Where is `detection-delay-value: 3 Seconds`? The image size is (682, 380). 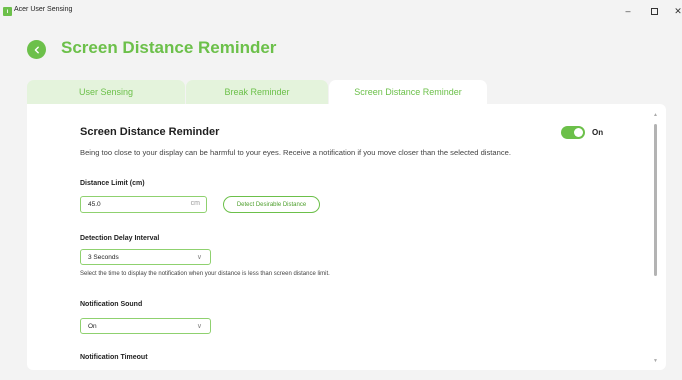
detection-delay-value: 3 Seconds is located at coordinates (103, 257).